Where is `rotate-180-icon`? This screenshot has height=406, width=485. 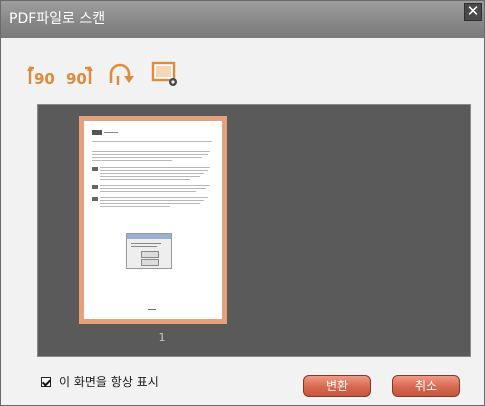 rotate-180-icon is located at coordinates (121, 74).